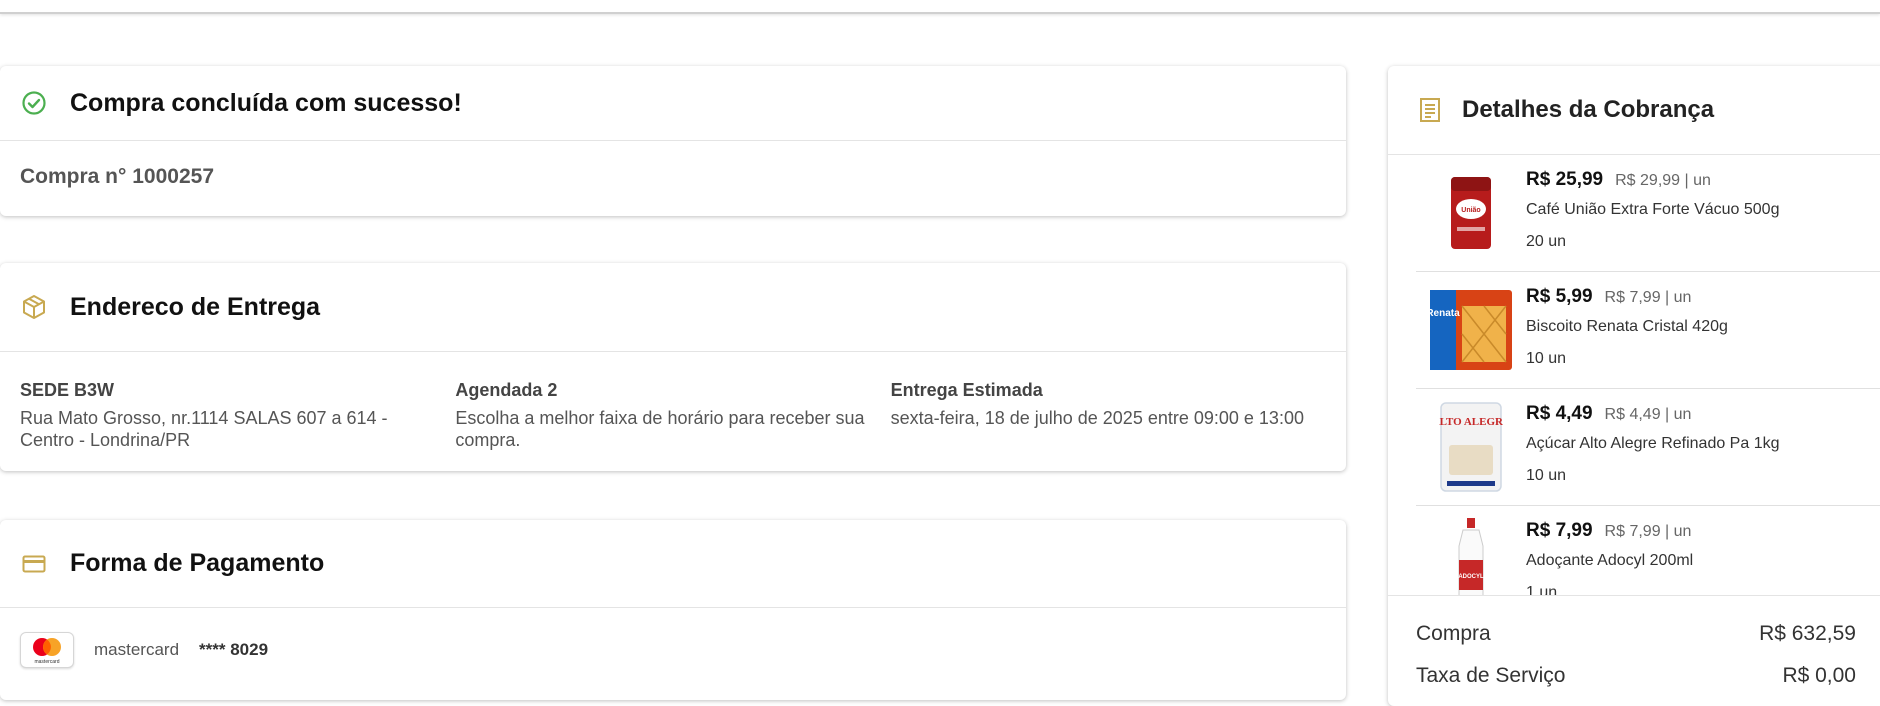 This screenshot has height=706, width=1880. What do you see at coordinates (234, 649) in the screenshot?
I see `card-number: **** 8029` at bounding box center [234, 649].